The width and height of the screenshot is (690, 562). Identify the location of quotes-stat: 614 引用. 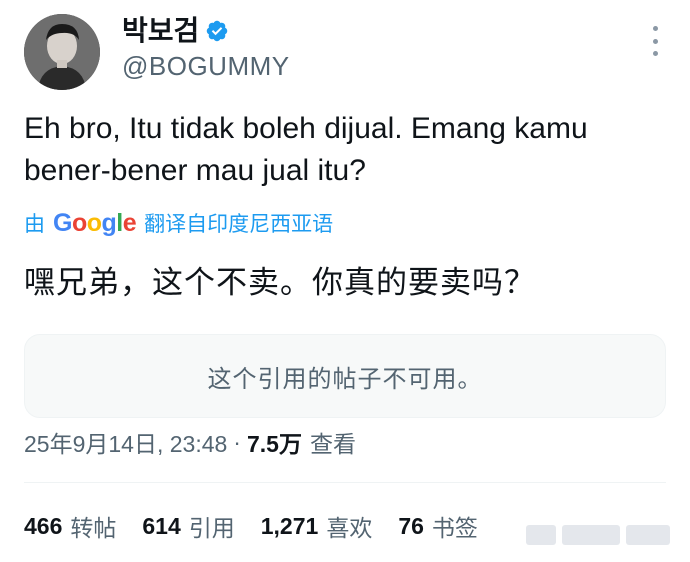
(188, 526).